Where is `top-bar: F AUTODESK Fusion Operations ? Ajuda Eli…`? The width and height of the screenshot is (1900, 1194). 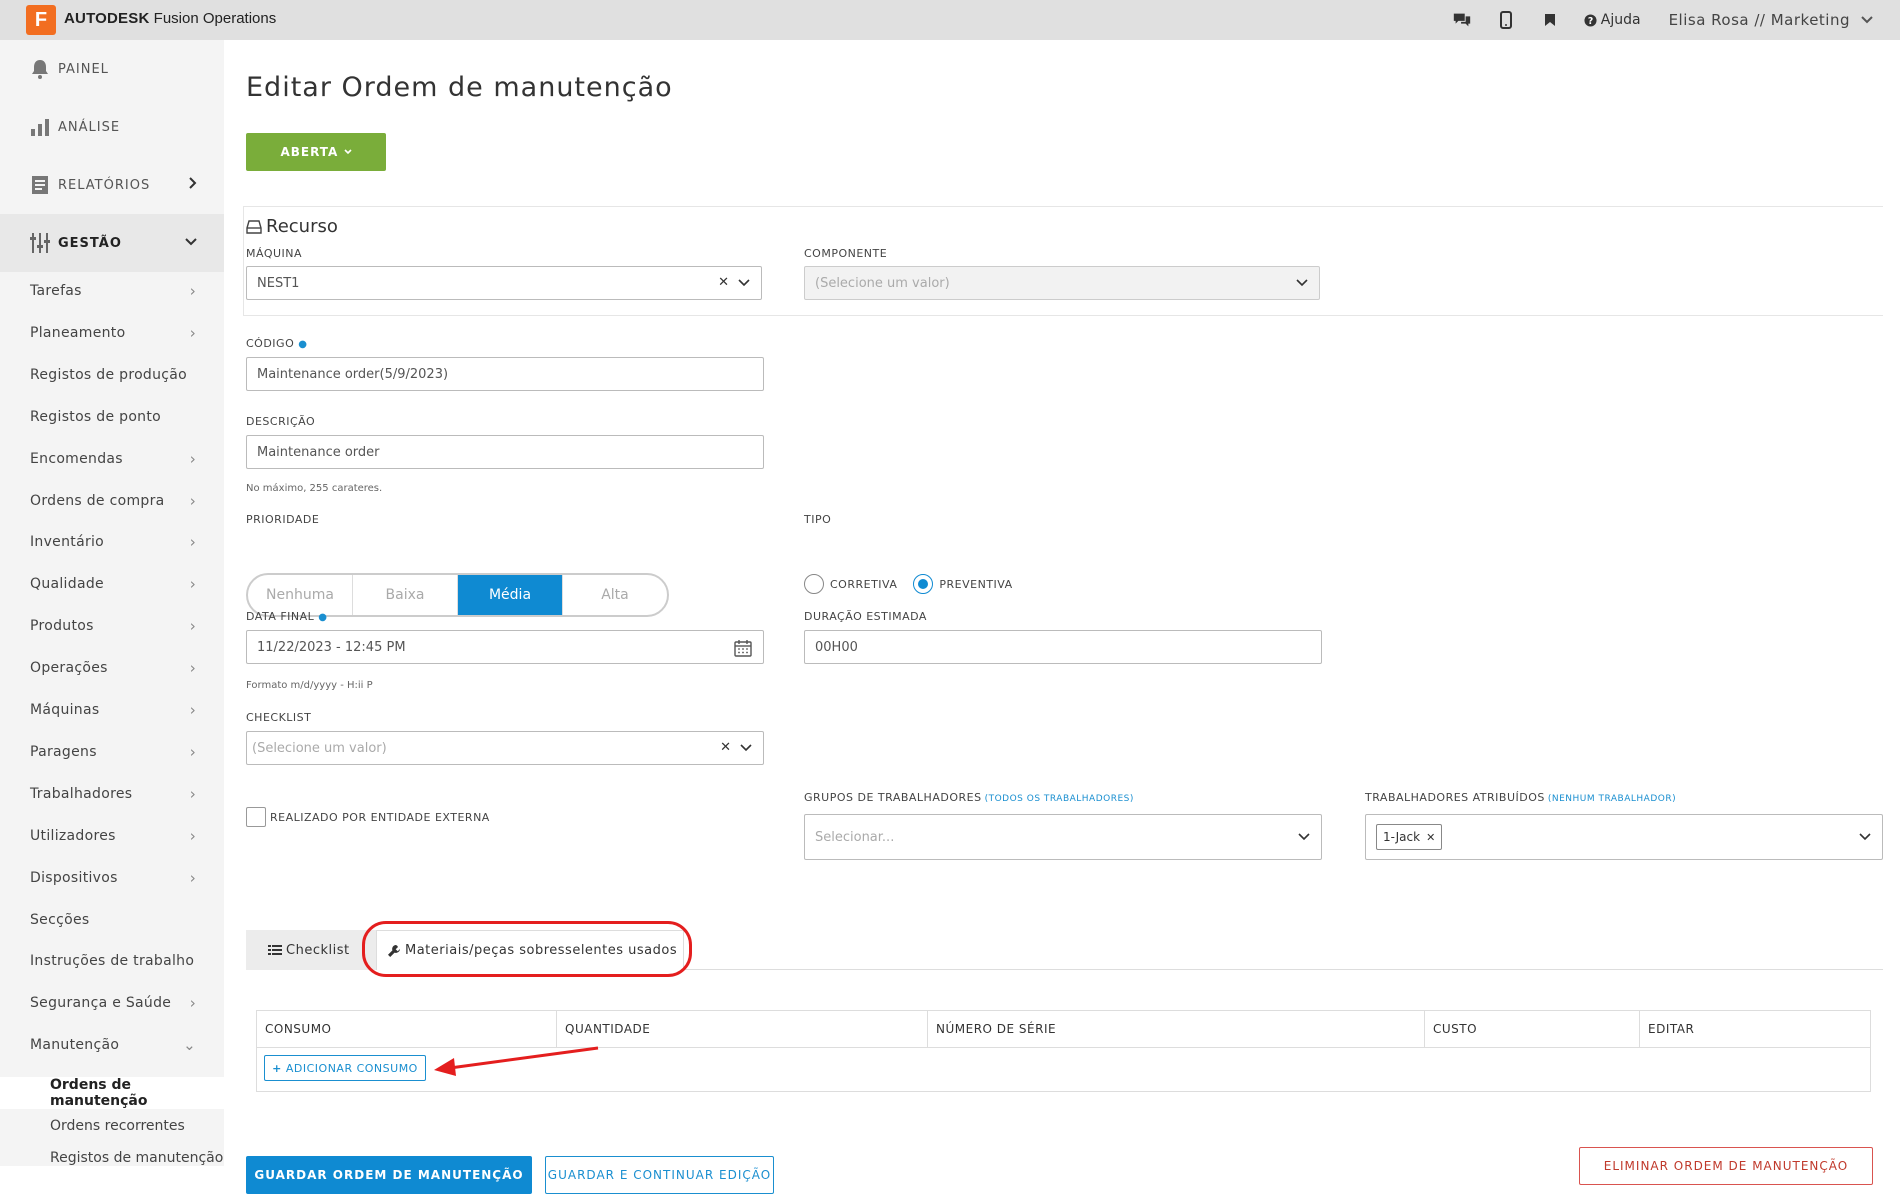
top-bar: F AUTODESK Fusion Operations ? Ajuda Eli… is located at coordinates (950, 20).